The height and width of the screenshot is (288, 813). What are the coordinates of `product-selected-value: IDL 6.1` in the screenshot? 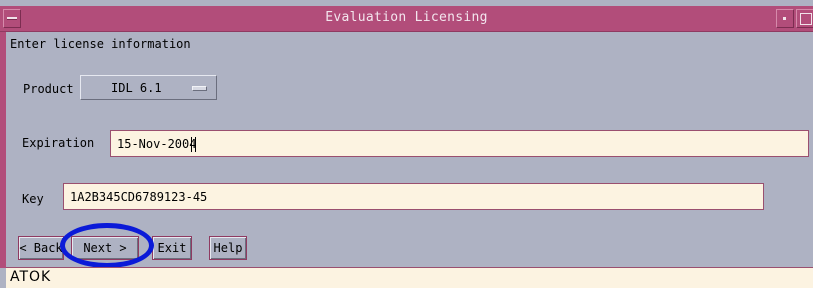 It's located at (136, 88).